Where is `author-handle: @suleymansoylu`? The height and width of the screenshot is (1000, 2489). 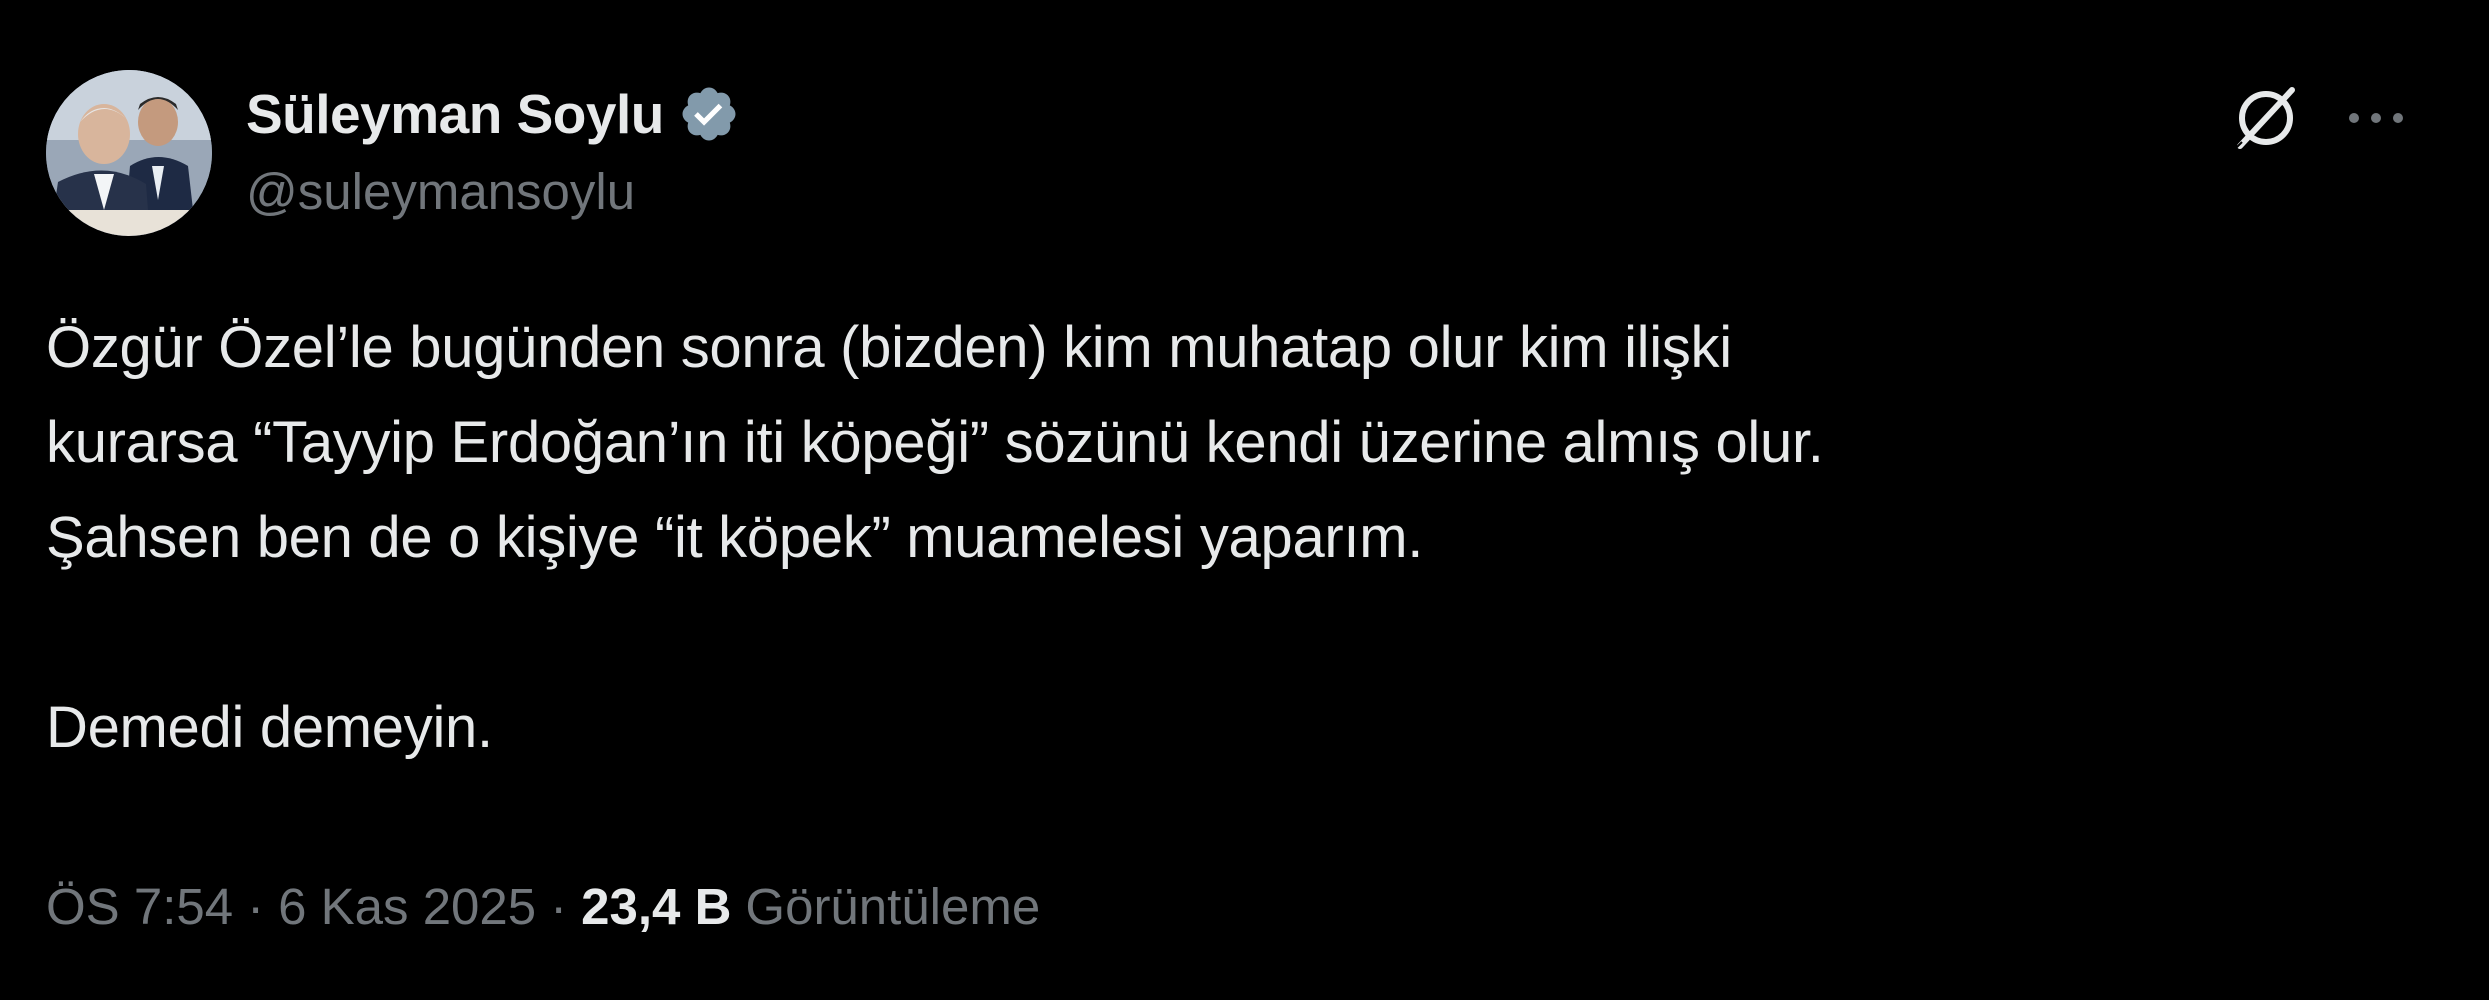 author-handle: @suleymansoylu is located at coordinates (440, 191).